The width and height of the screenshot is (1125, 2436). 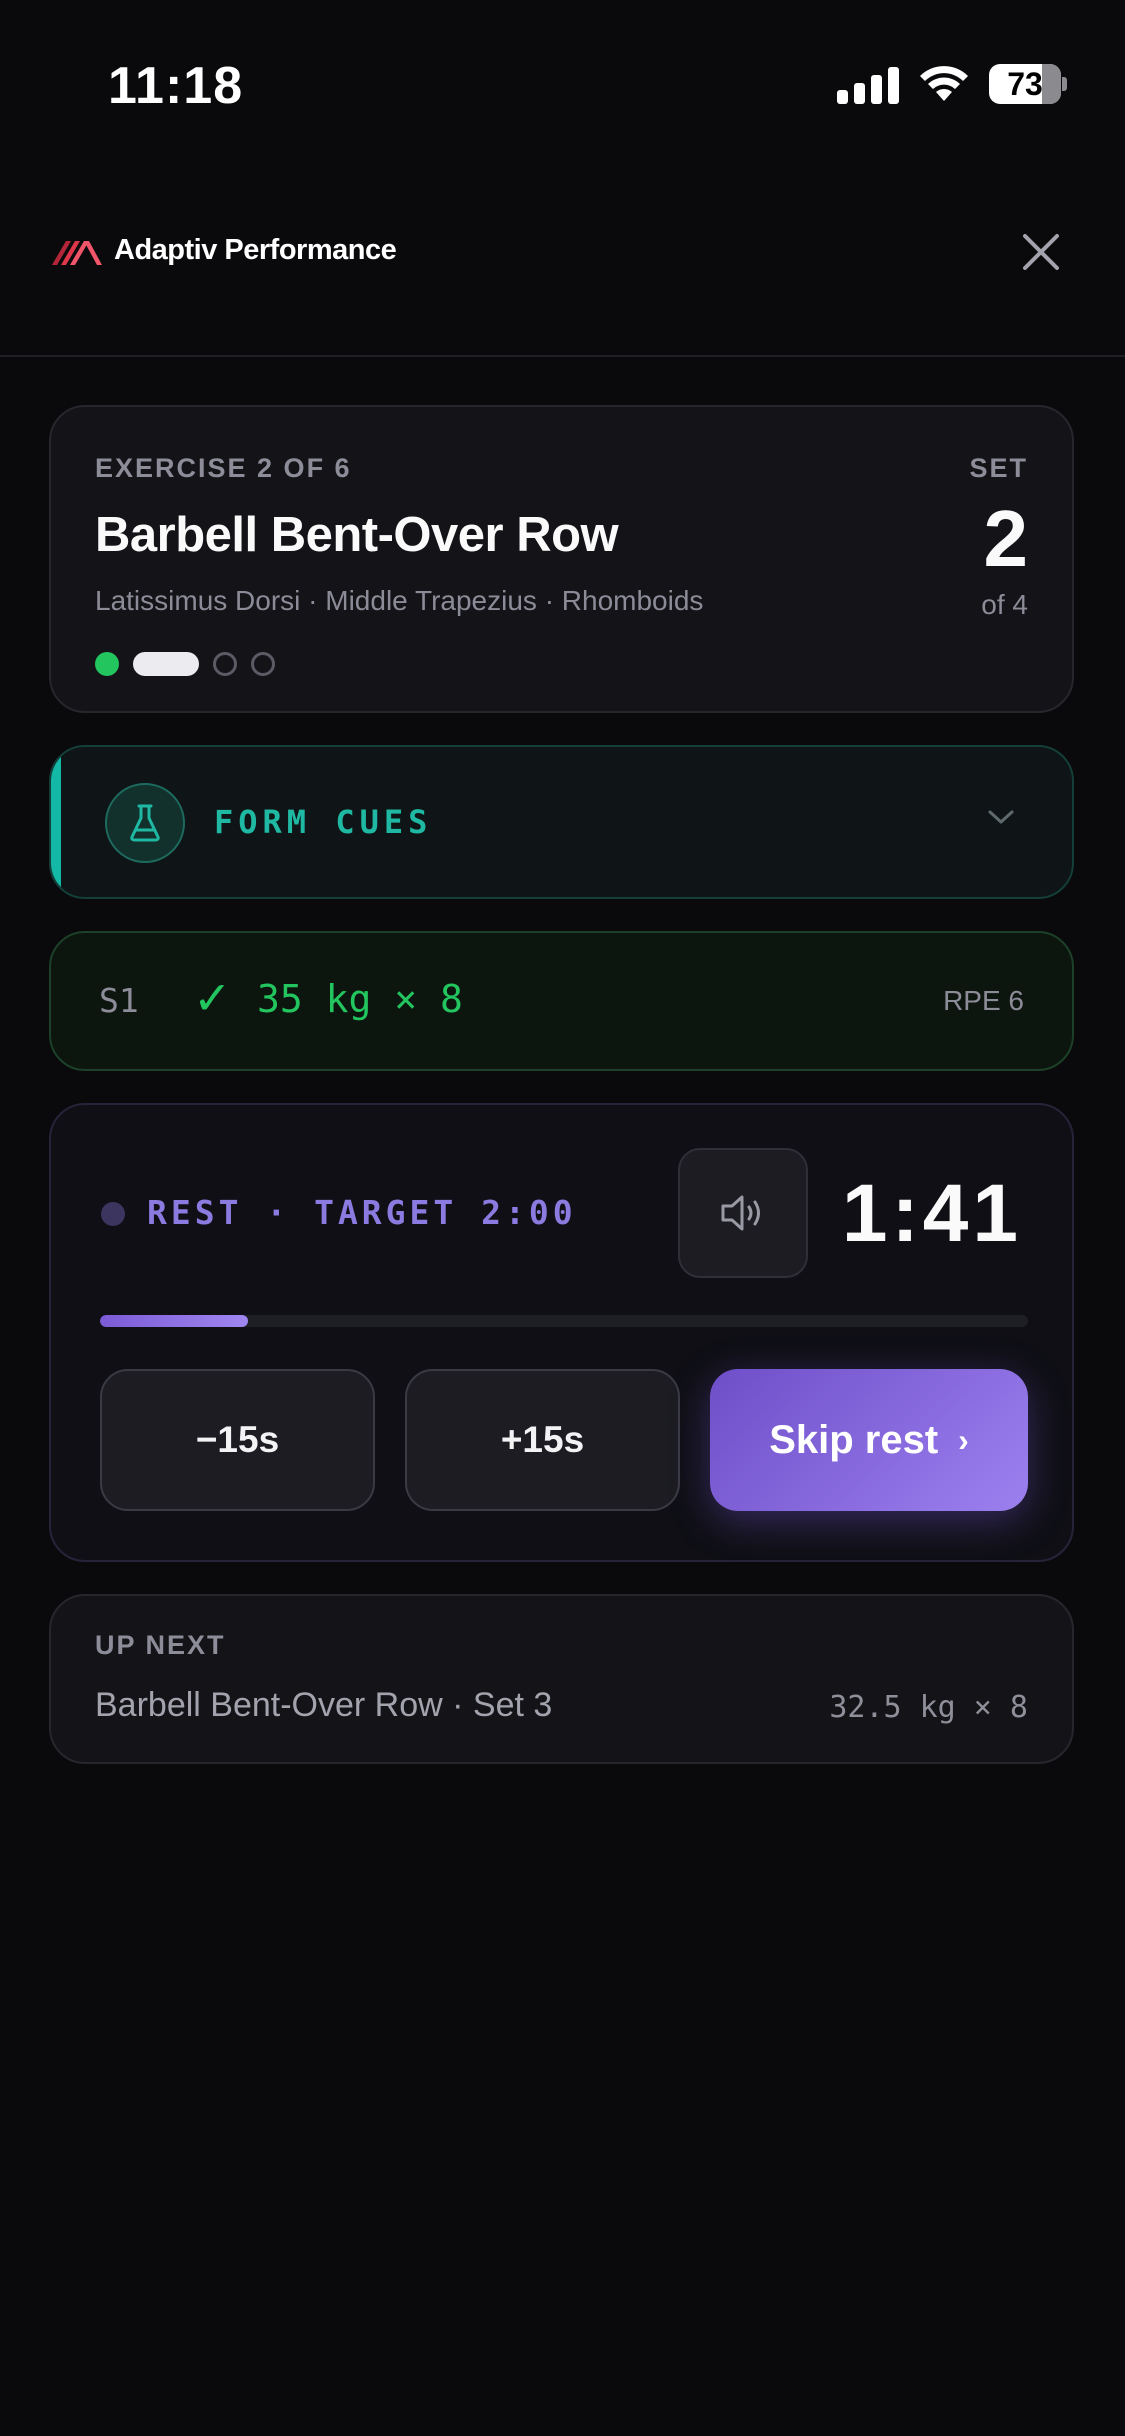 What do you see at coordinates (854, 1439) in the screenshot?
I see `skip-rest-label: Skip rest` at bounding box center [854, 1439].